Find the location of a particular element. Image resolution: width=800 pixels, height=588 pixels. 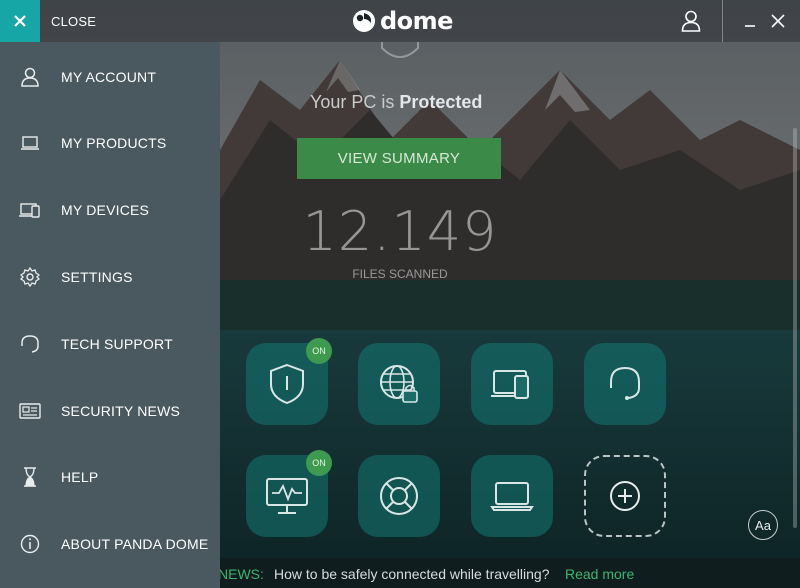

menu-item-help: HELP is located at coordinates (110, 477).